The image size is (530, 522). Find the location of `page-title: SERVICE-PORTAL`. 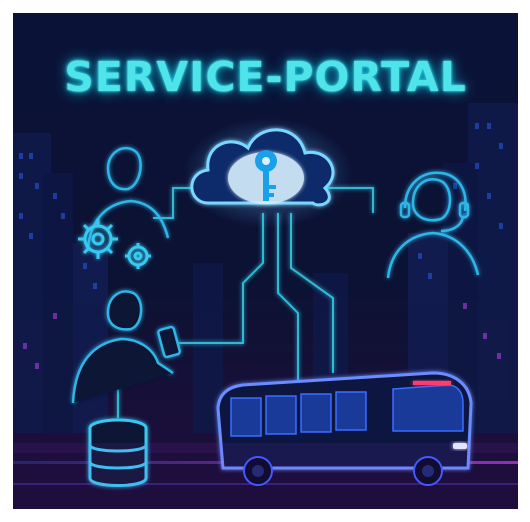

page-title: SERVICE-PORTAL is located at coordinates (265, 77).